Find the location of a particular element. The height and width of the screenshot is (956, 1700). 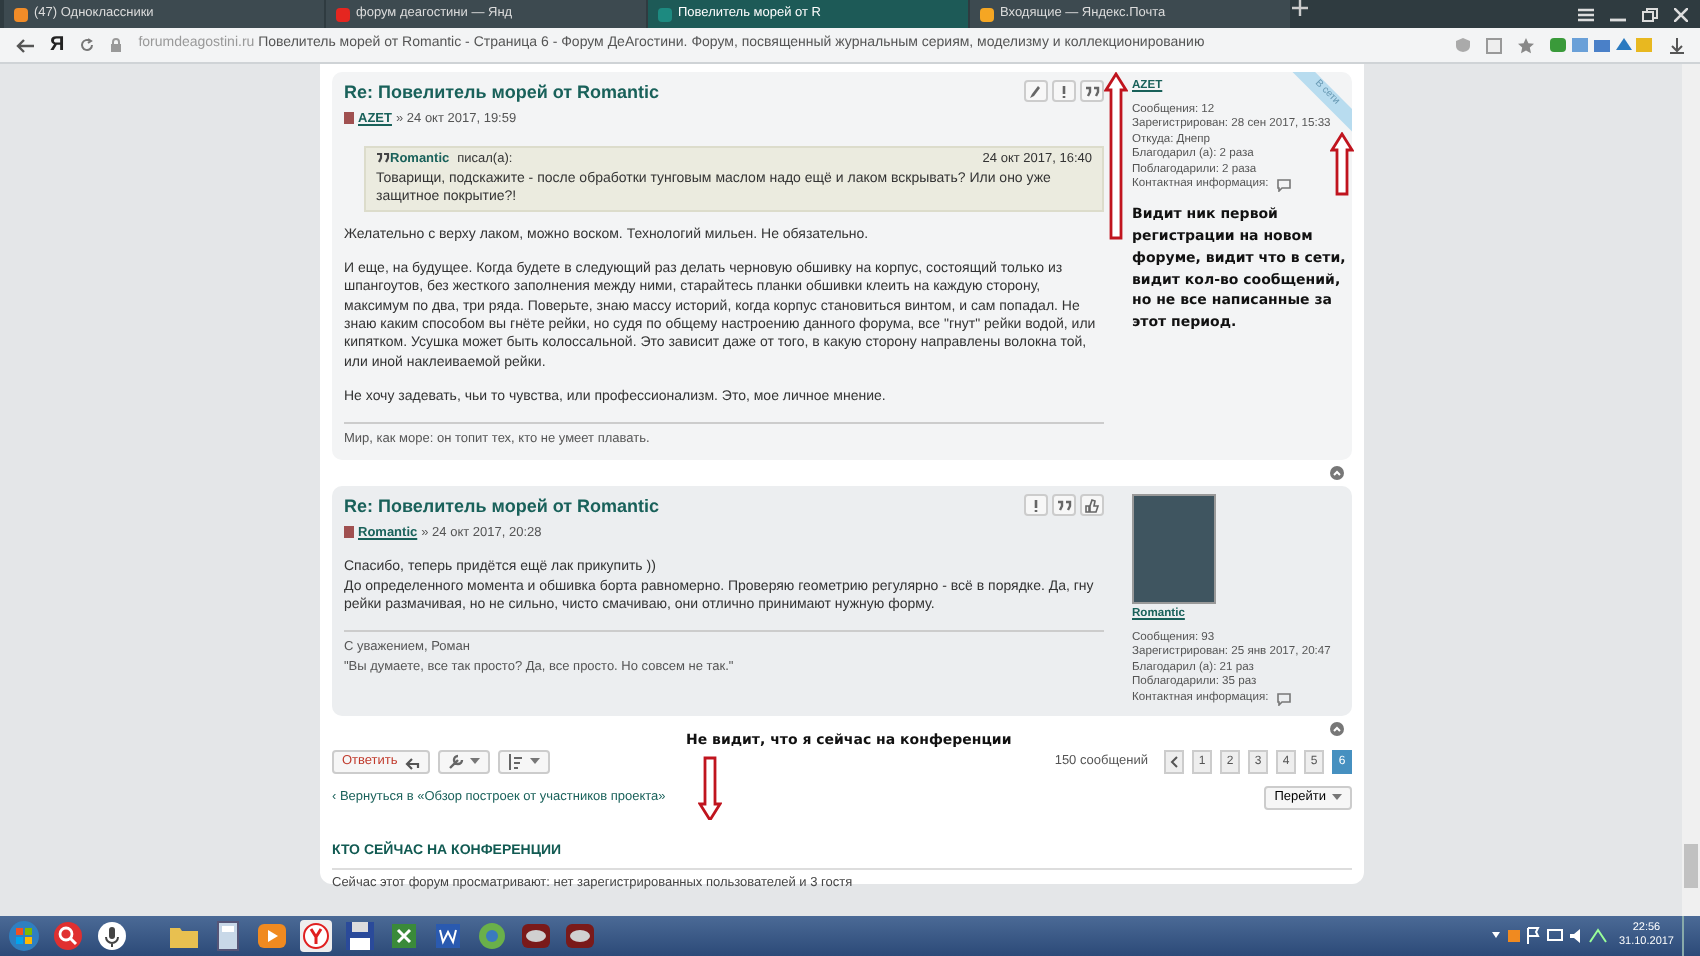

menu-icon is located at coordinates (1586, 14).